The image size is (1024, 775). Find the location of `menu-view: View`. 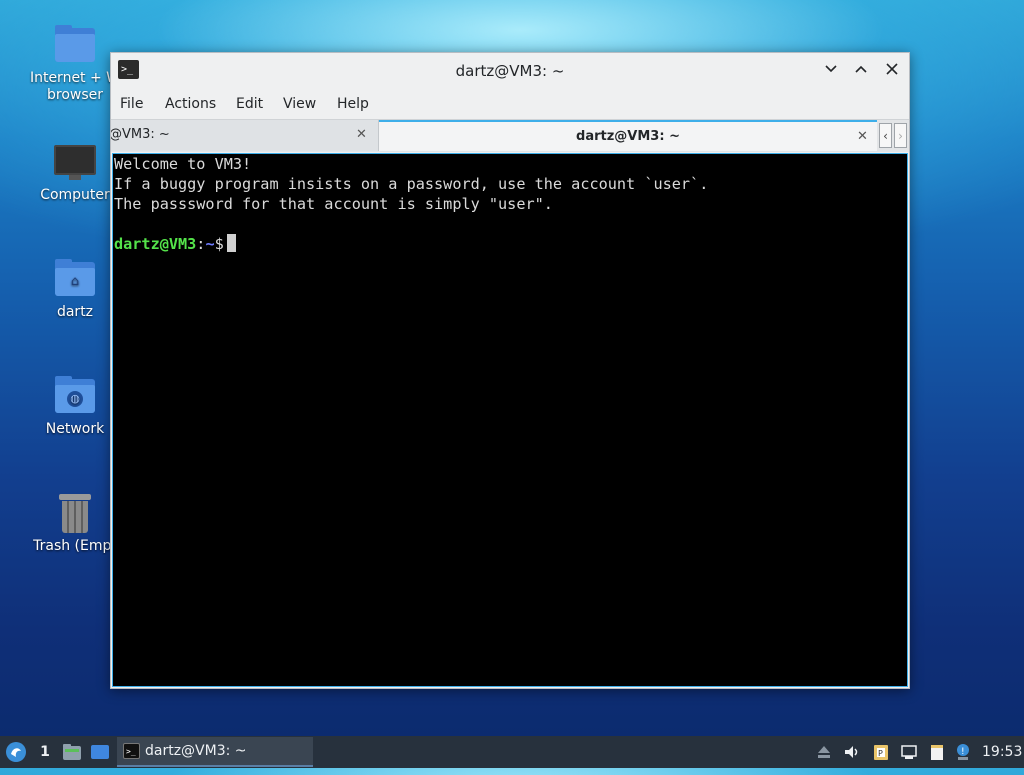

menu-view: View is located at coordinates (299, 104).